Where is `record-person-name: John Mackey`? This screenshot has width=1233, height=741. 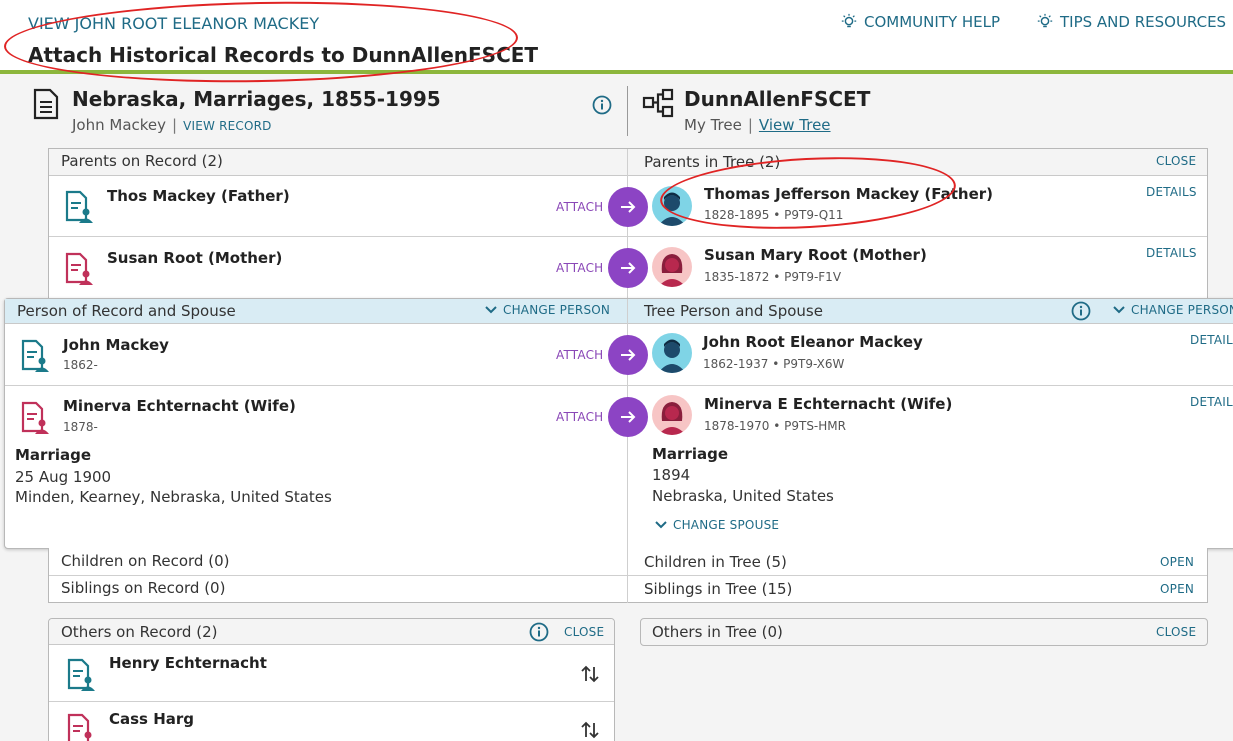 record-person-name: John Mackey is located at coordinates (119, 125).